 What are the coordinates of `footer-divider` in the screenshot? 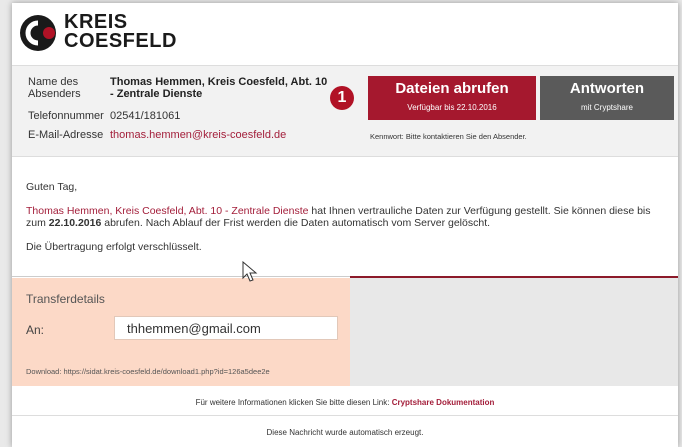 It's located at (345, 415).